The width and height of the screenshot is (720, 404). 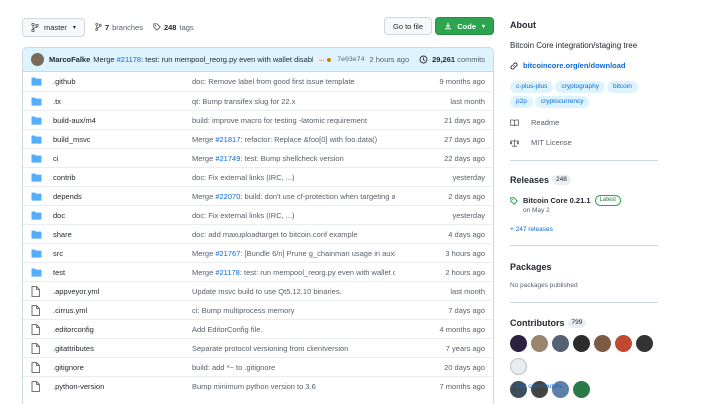 What do you see at coordinates (122, 272) in the screenshot?
I see `file-name-link: test` at bounding box center [122, 272].